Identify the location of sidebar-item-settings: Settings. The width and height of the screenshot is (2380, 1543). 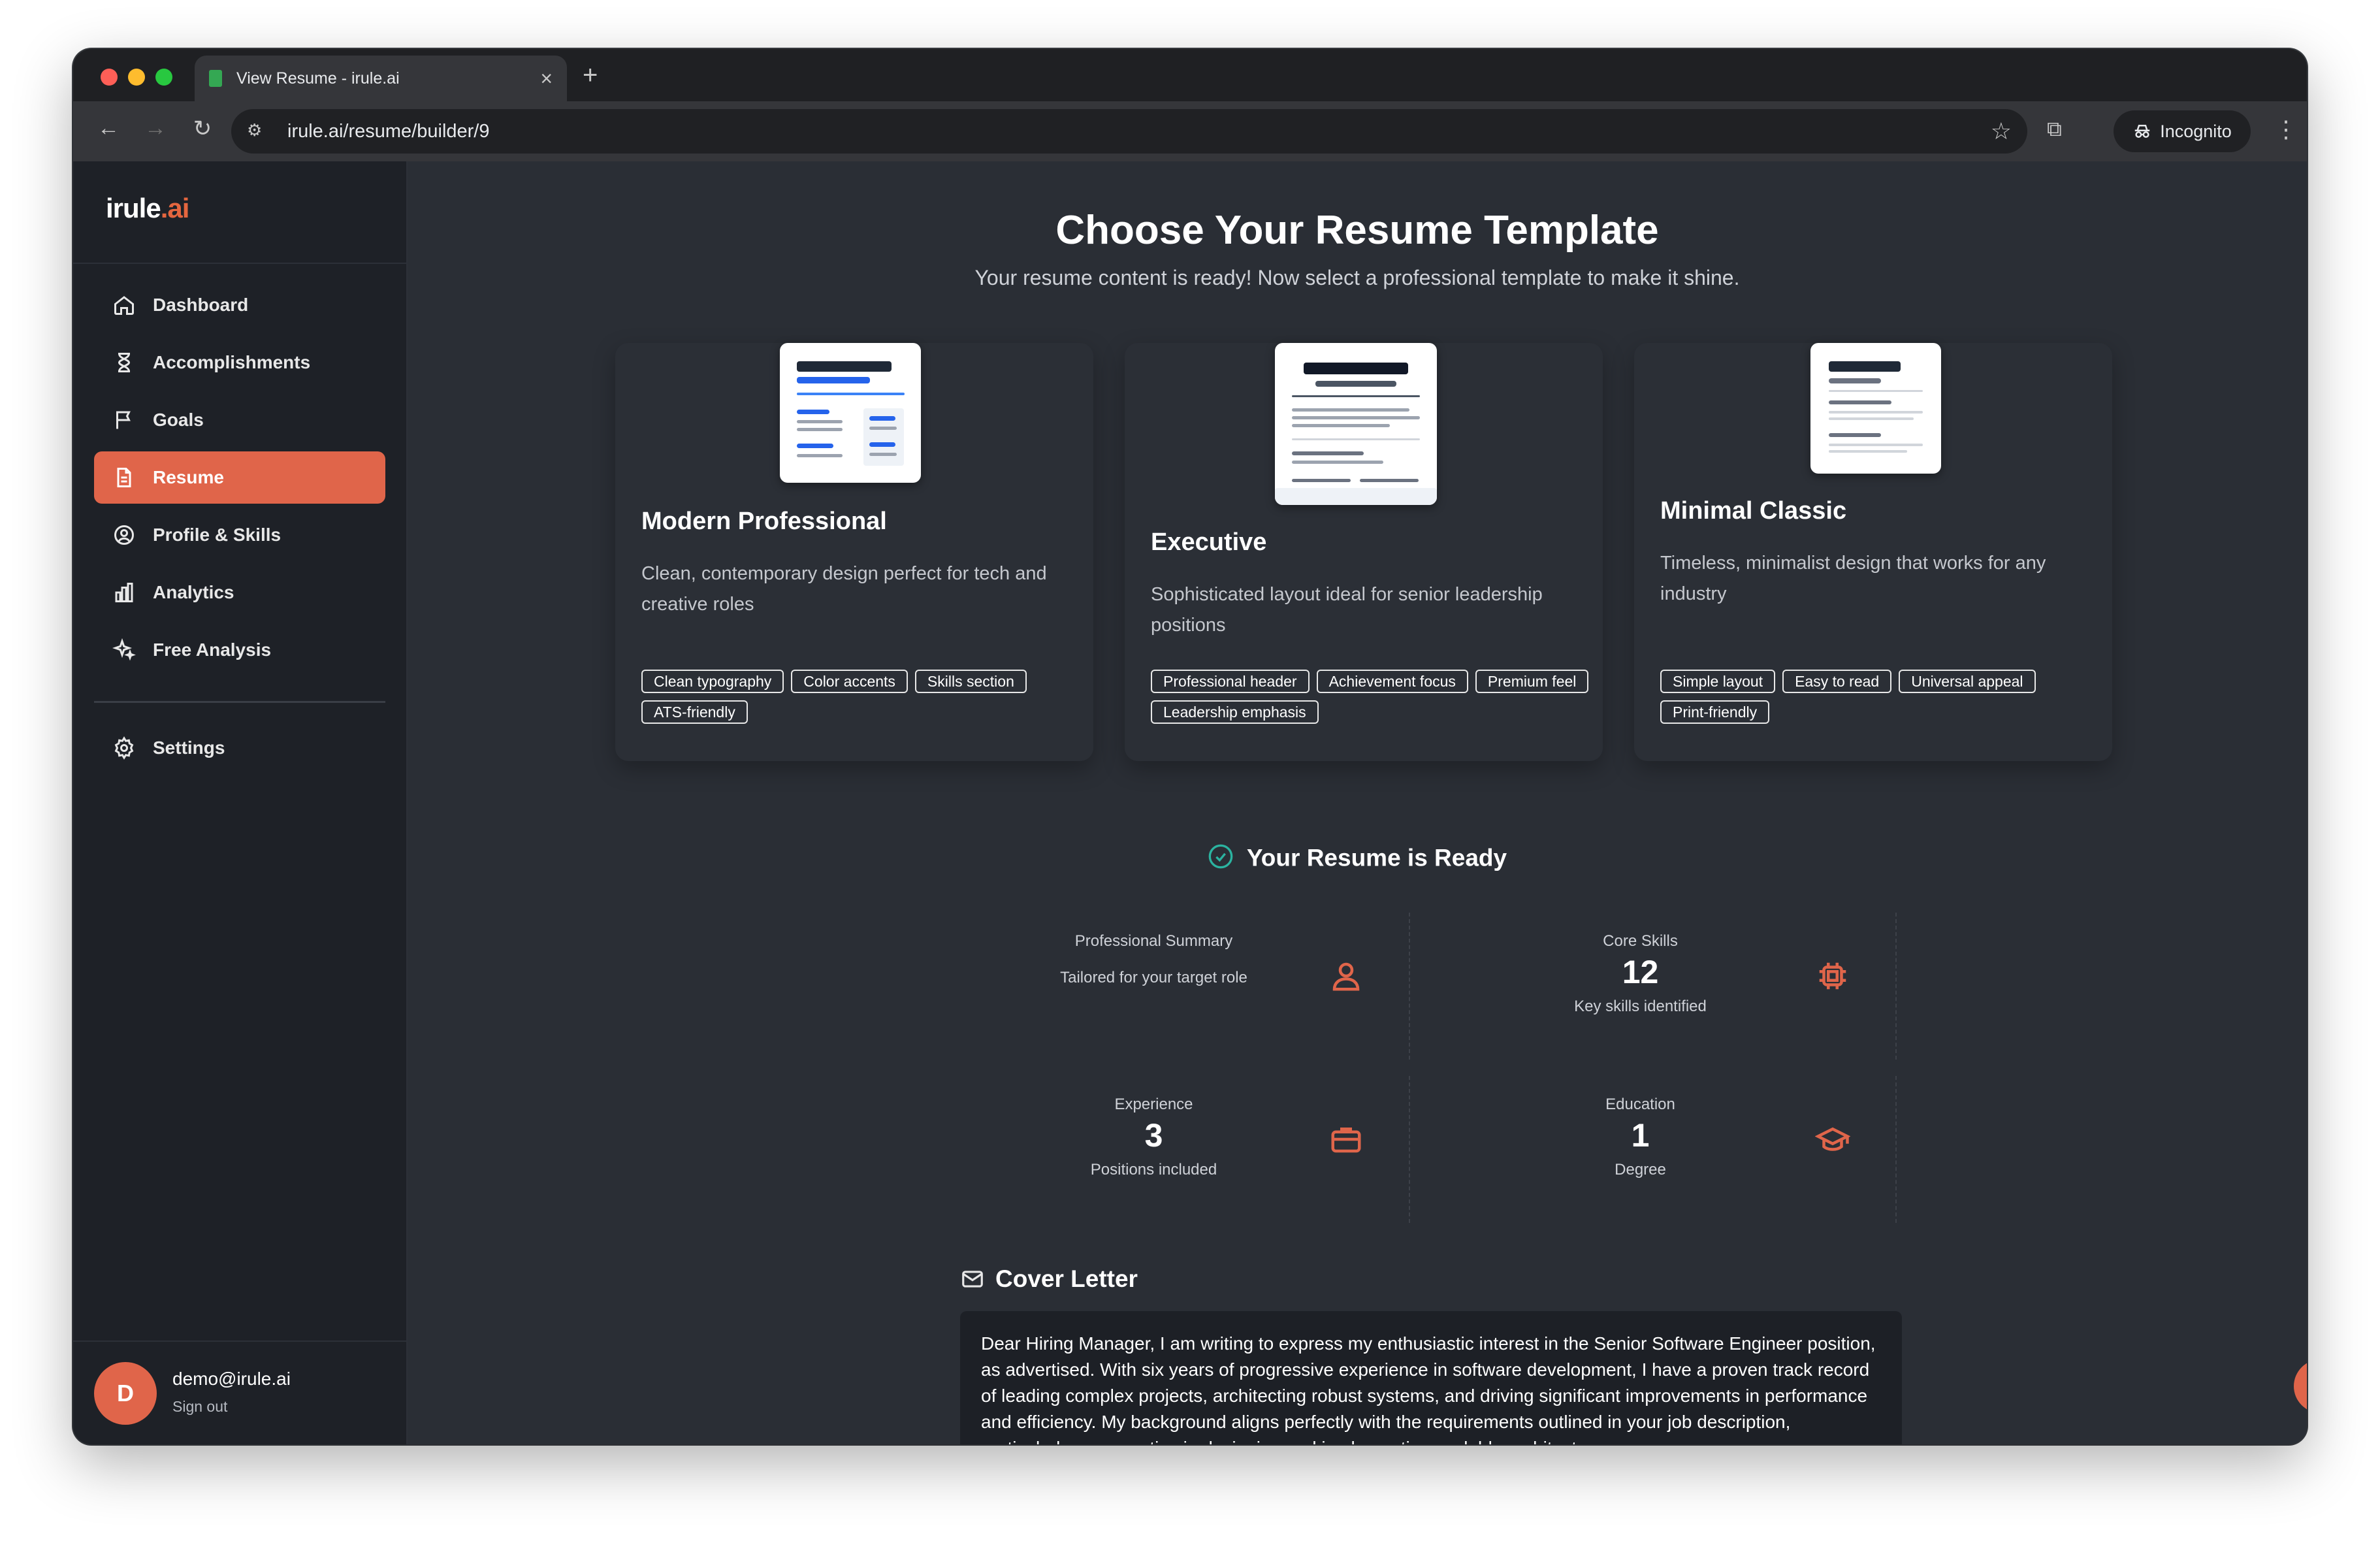
(239, 748).